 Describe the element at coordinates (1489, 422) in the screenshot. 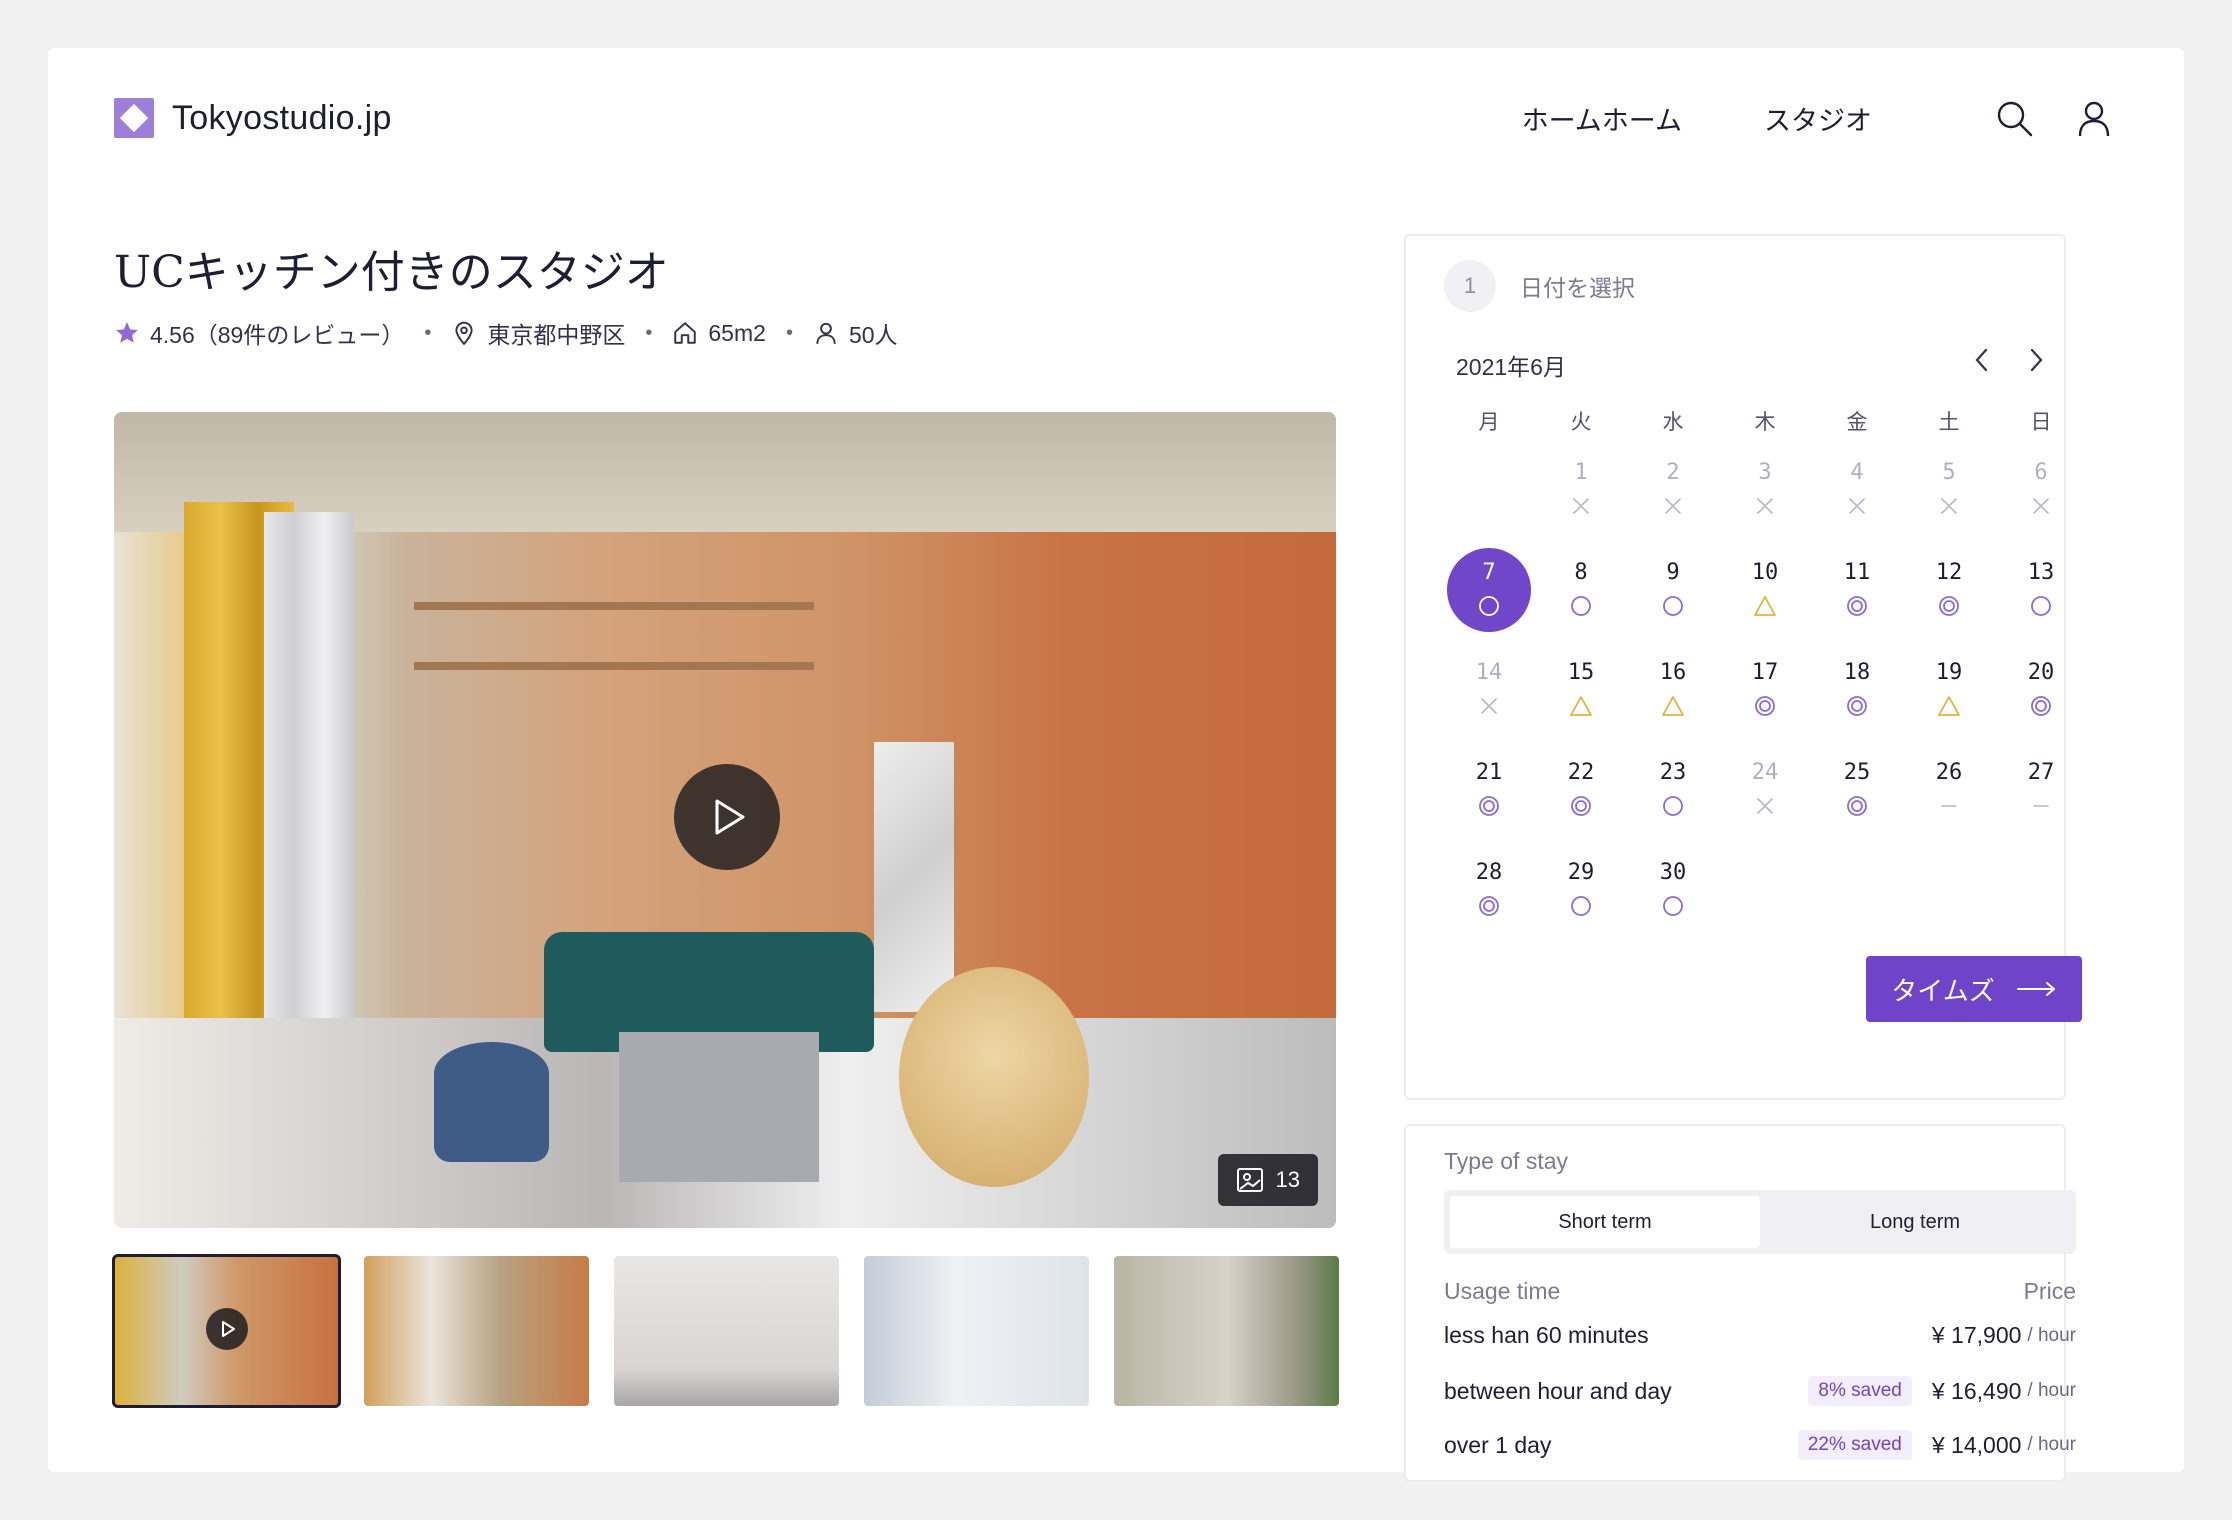

I see `weekday-label: 月` at that location.